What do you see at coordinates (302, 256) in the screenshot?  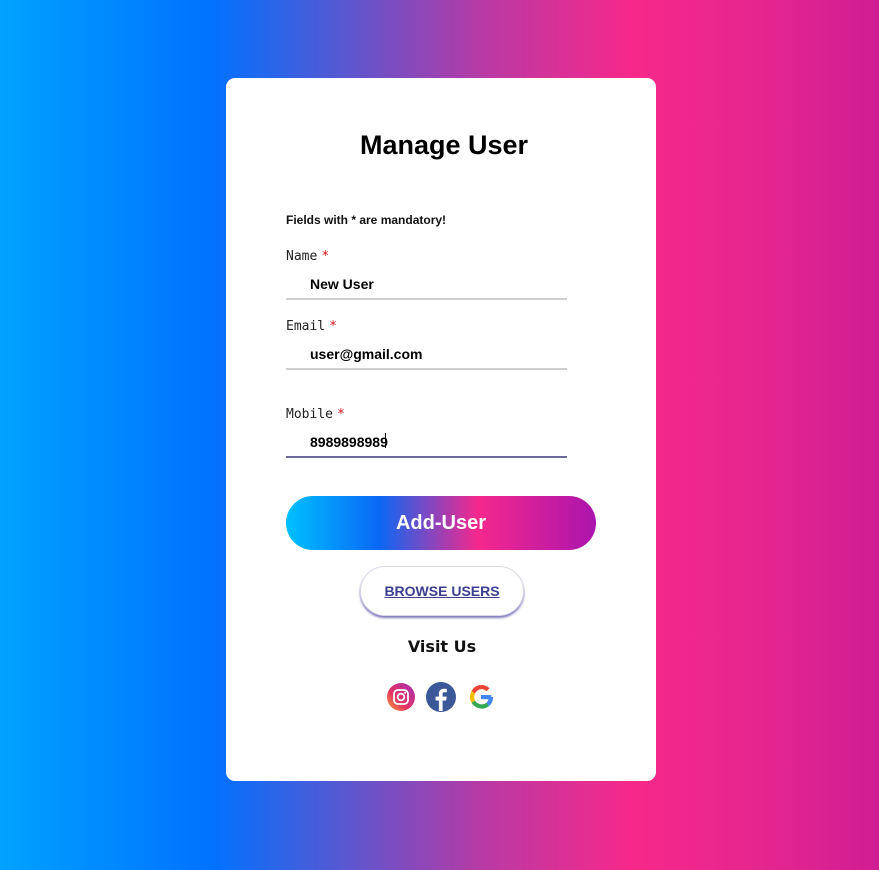 I see `name-label-text: Name` at bounding box center [302, 256].